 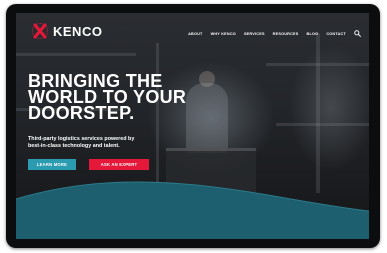 What do you see at coordinates (81, 113) in the screenshot?
I see `headline-line: DOORSTEP.` at bounding box center [81, 113].